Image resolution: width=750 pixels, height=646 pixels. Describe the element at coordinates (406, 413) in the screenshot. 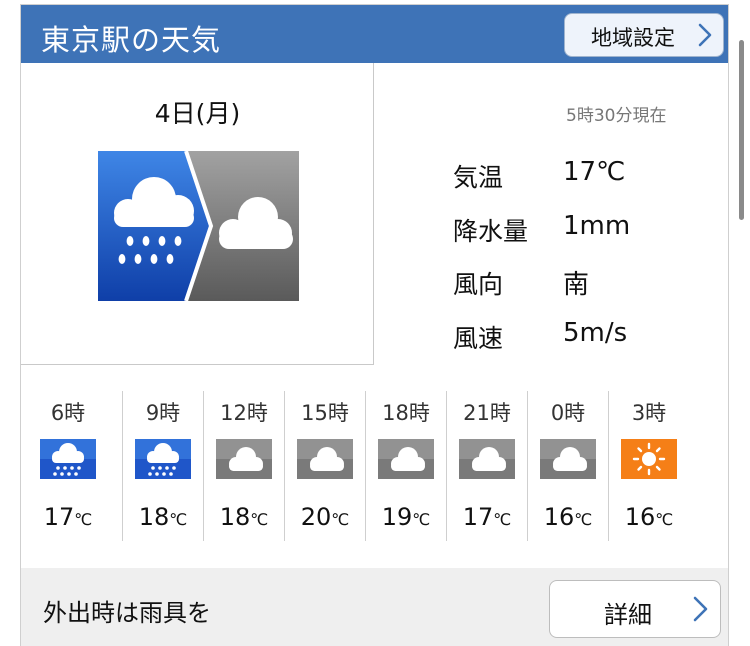

I see `hour-time: 18時` at that location.